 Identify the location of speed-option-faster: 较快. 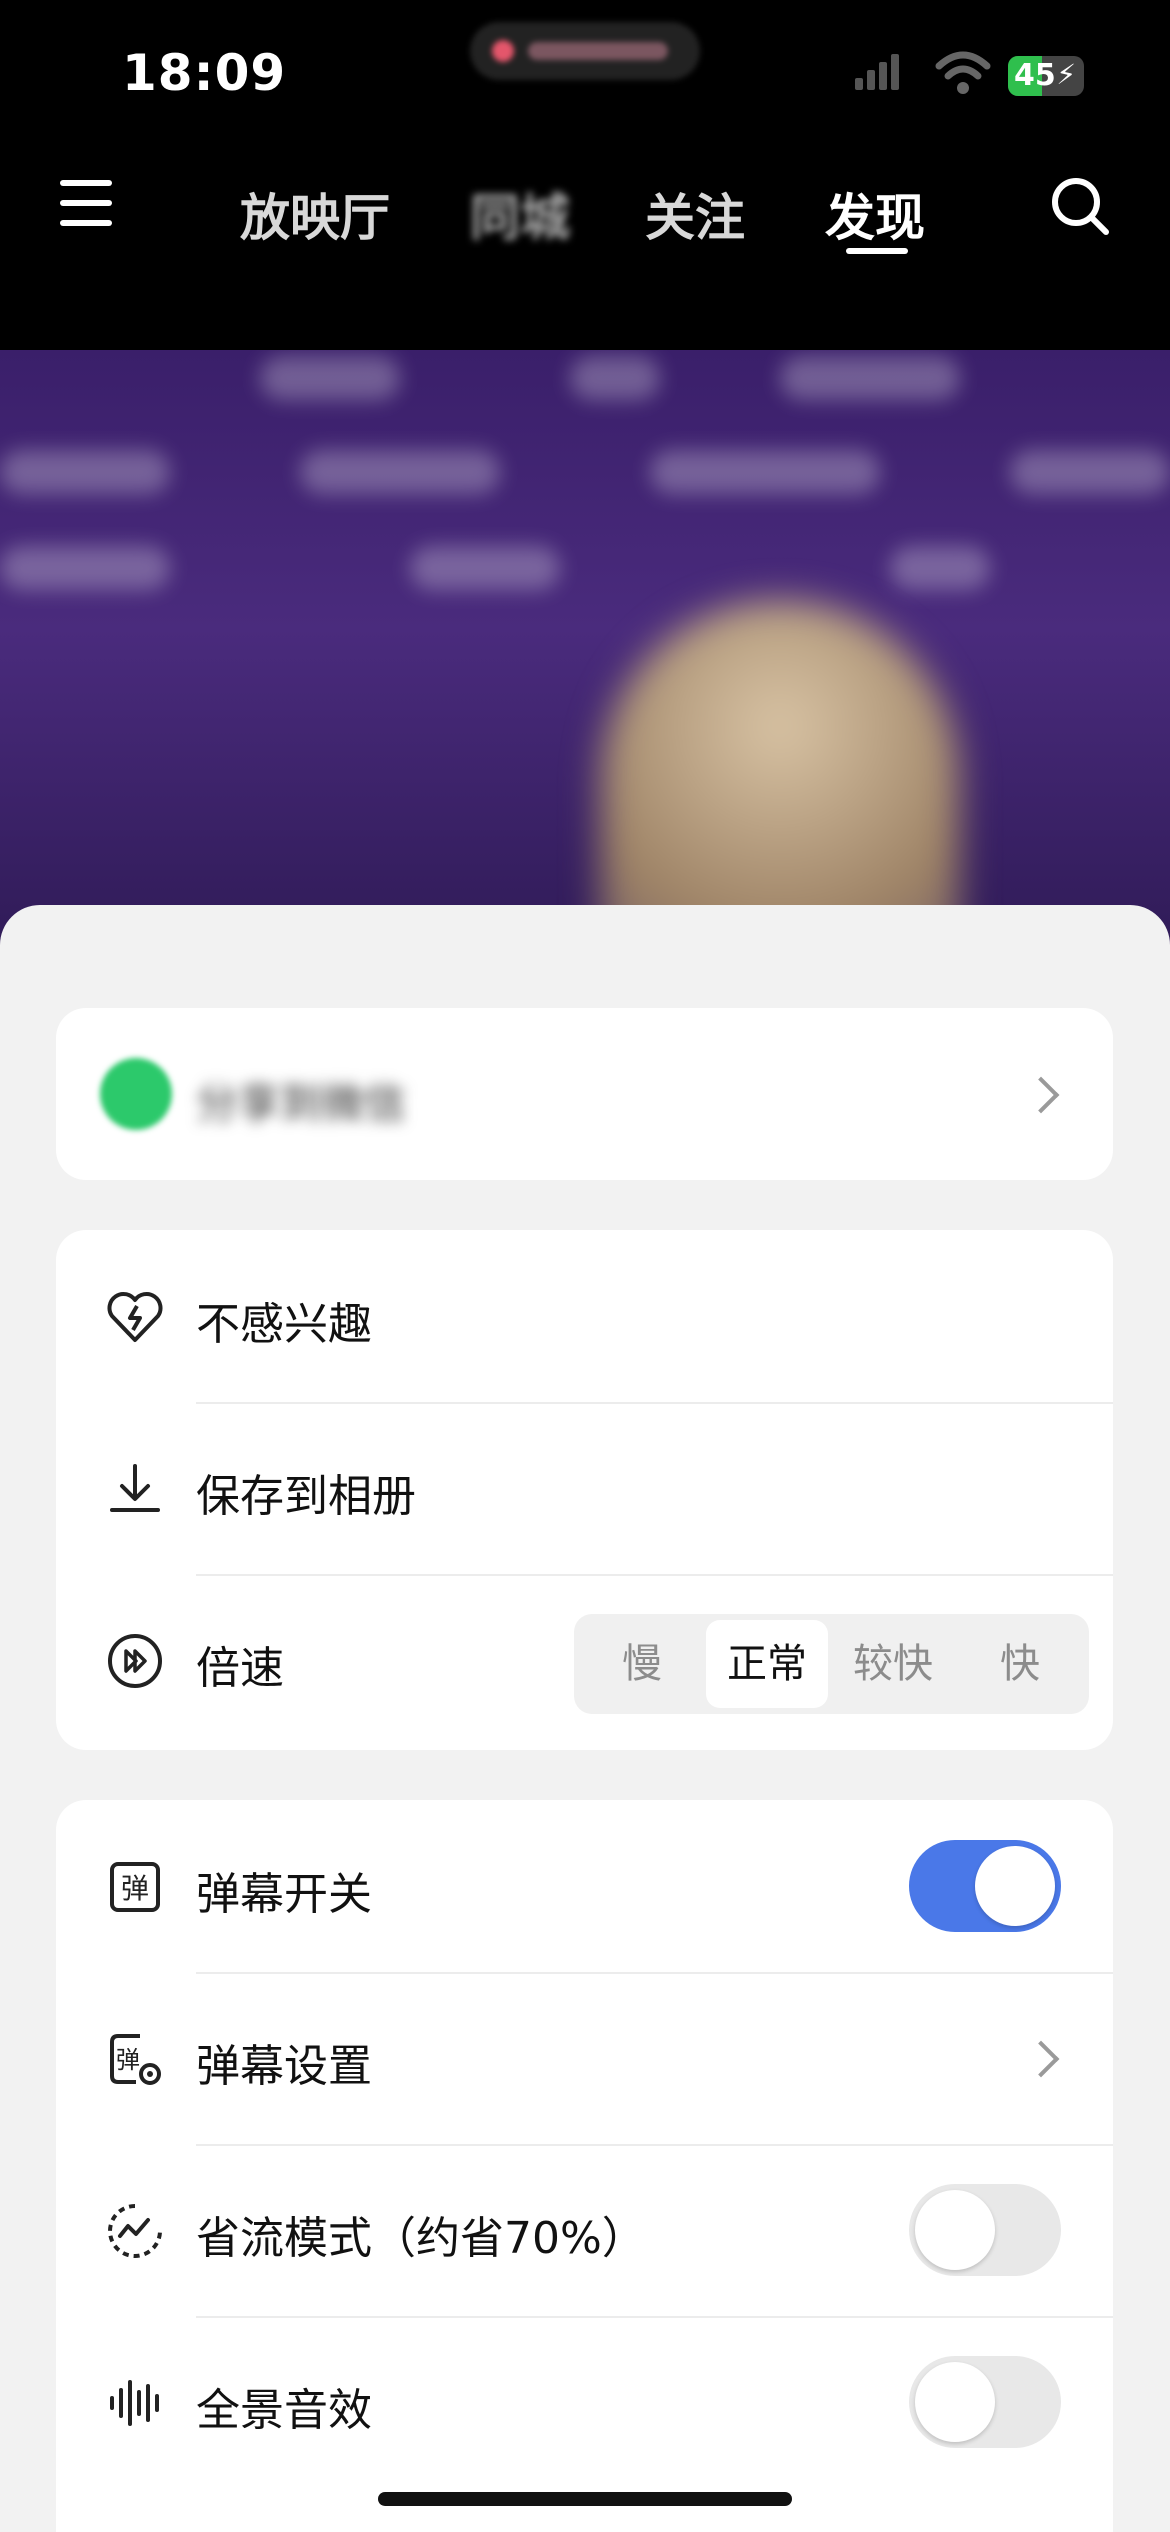
(893, 1664).